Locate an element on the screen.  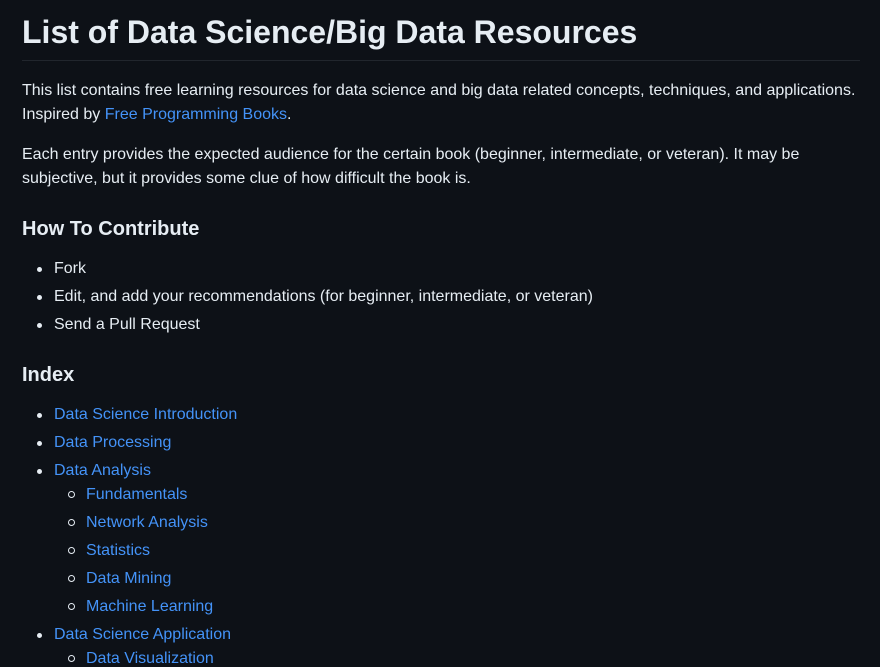
index-link-machine-learning: Machine Learning is located at coordinates (149, 606).